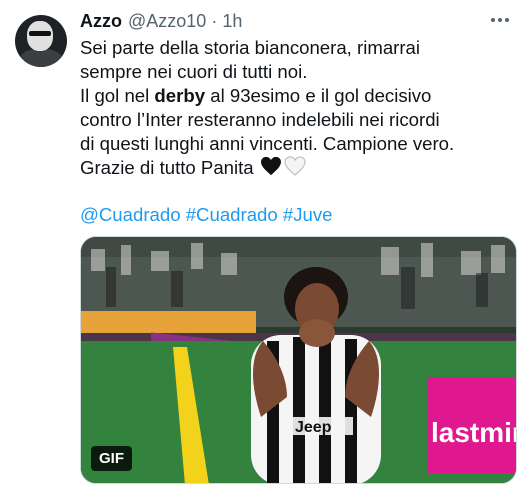 The image size is (528, 487). What do you see at coordinates (167, 21) in the screenshot?
I see `author-handle: @Azzo10` at bounding box center [167, 21].